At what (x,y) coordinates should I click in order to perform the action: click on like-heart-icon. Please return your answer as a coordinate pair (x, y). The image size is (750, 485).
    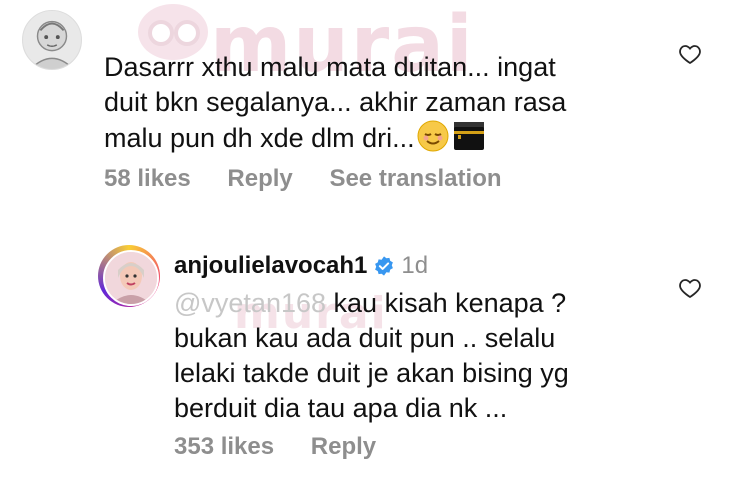
    Looking at the image, I should click on (690, 54).